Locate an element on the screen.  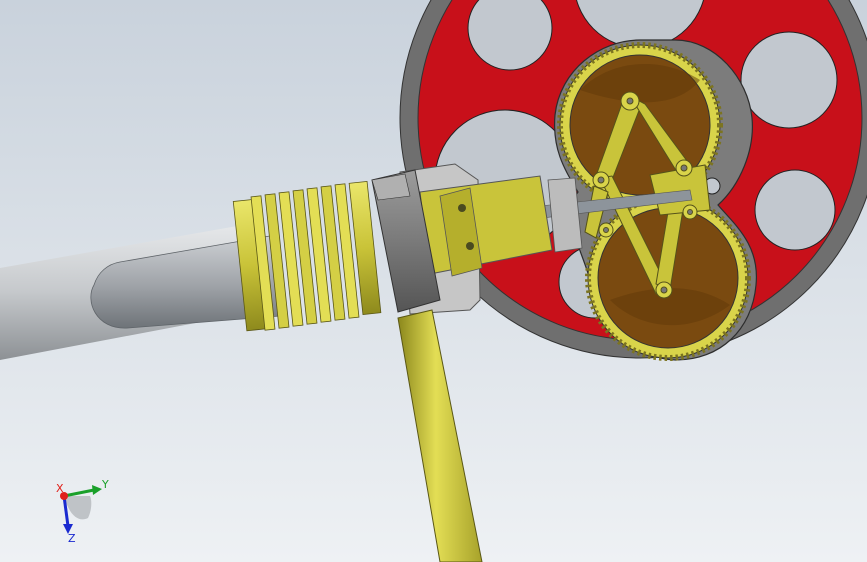
y-axis-line is located at coordinates (79, 493).